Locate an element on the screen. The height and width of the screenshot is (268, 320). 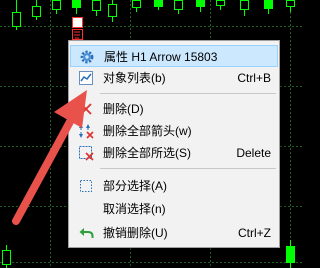
chart-icon is located at coordinates (86, 78).